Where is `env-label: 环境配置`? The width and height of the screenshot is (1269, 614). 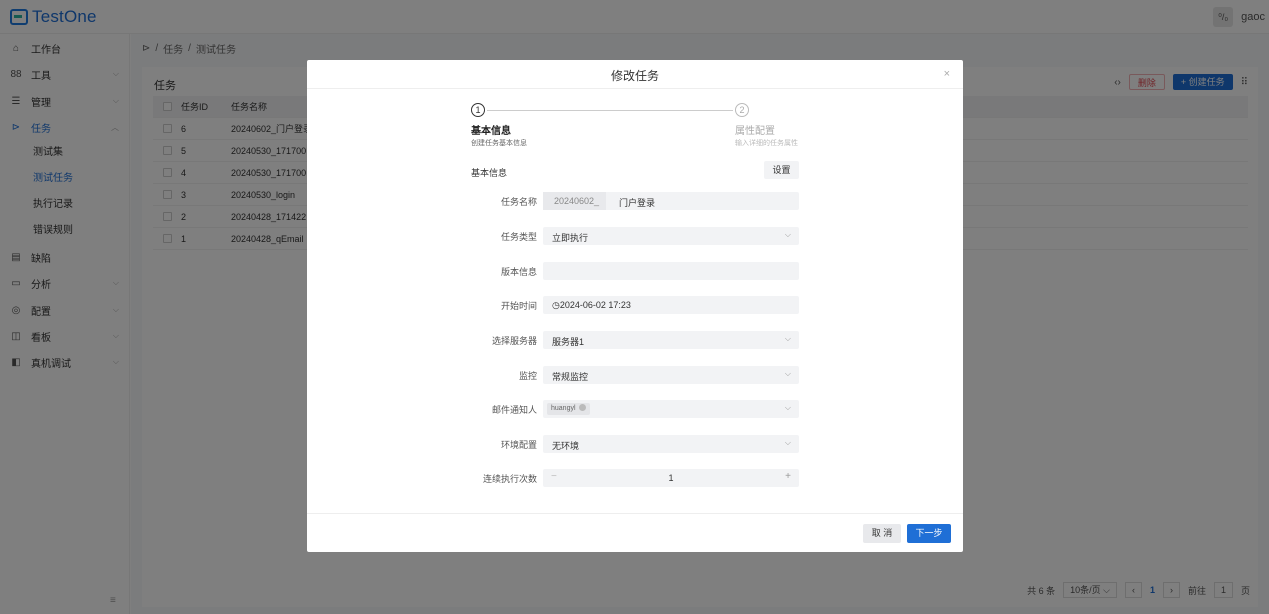
env-label: 环境配置 is located at coordinates (518, 445).